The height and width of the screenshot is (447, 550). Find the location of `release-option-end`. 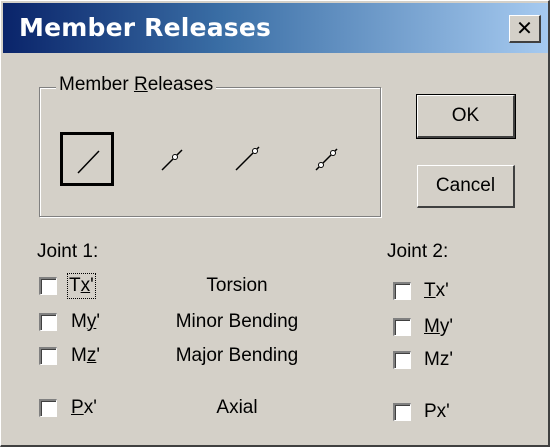

release-option-end is located at coordinates (249, 159).